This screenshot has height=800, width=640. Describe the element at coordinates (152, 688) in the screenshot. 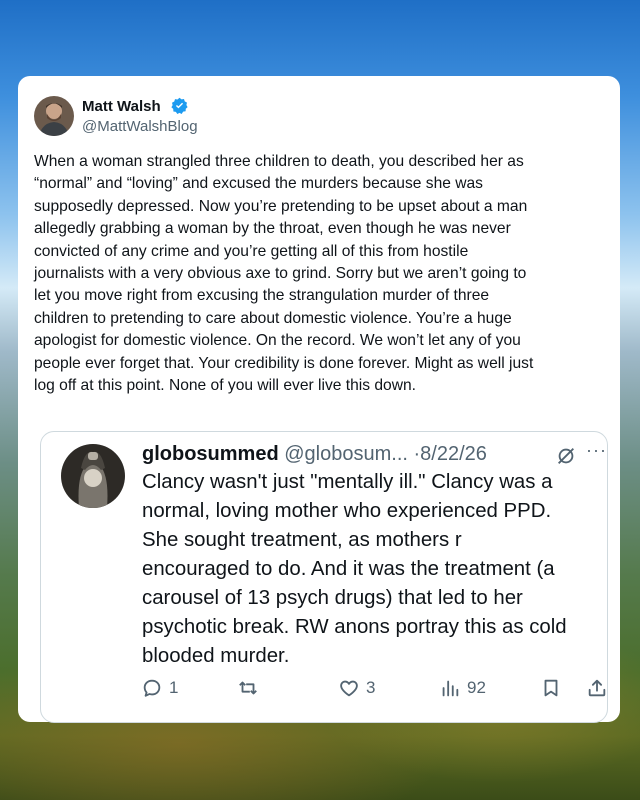

I see `reply-icon` at that location.